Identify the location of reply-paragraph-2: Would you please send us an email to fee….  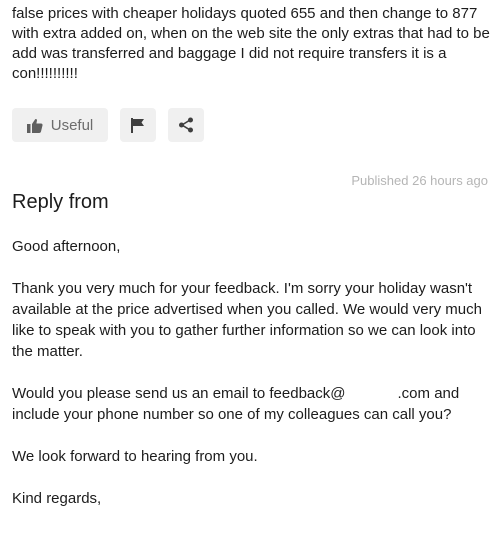
(251, 404).